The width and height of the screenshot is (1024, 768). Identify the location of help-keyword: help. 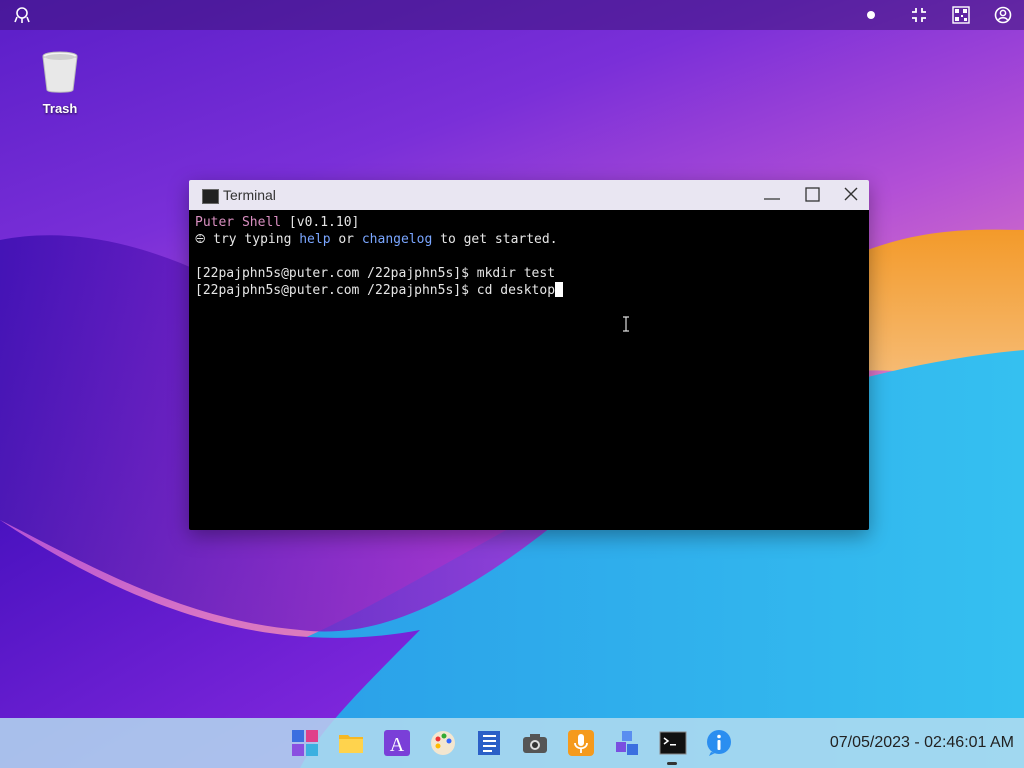
(315, 239).